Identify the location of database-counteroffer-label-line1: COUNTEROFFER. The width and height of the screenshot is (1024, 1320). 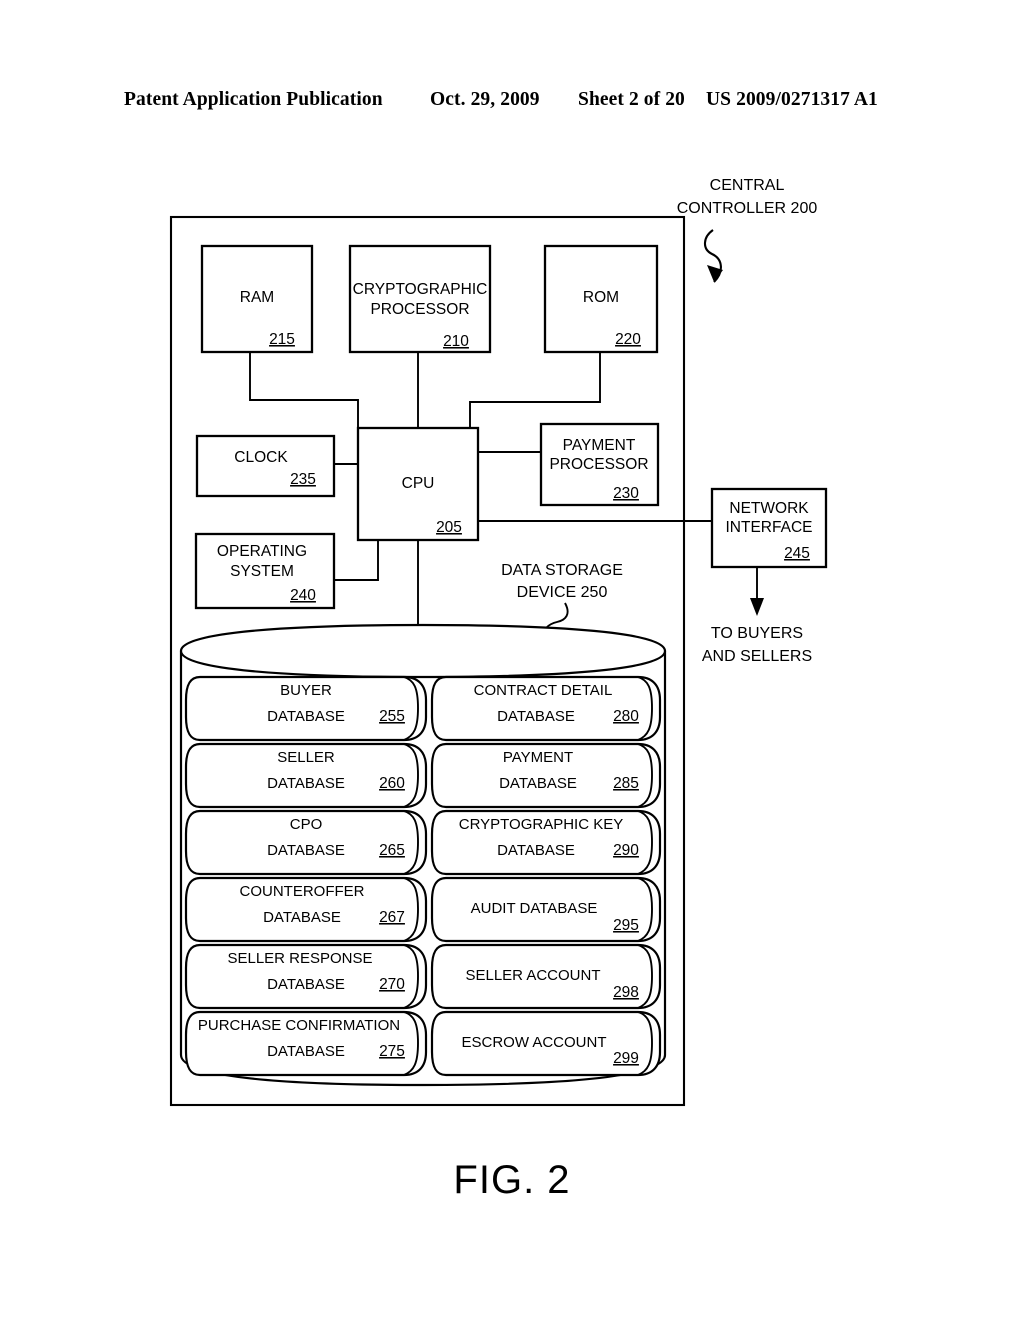
(302, 891).